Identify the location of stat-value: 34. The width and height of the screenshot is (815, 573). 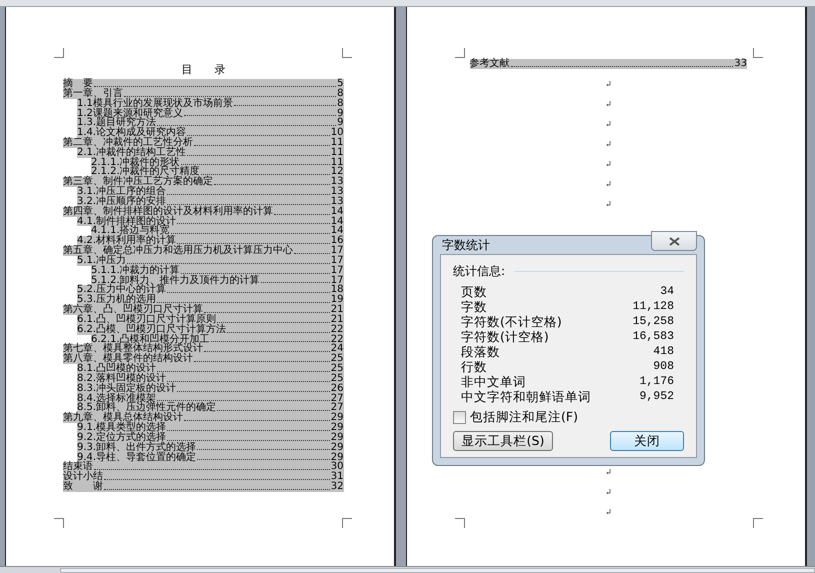
(667, 291).